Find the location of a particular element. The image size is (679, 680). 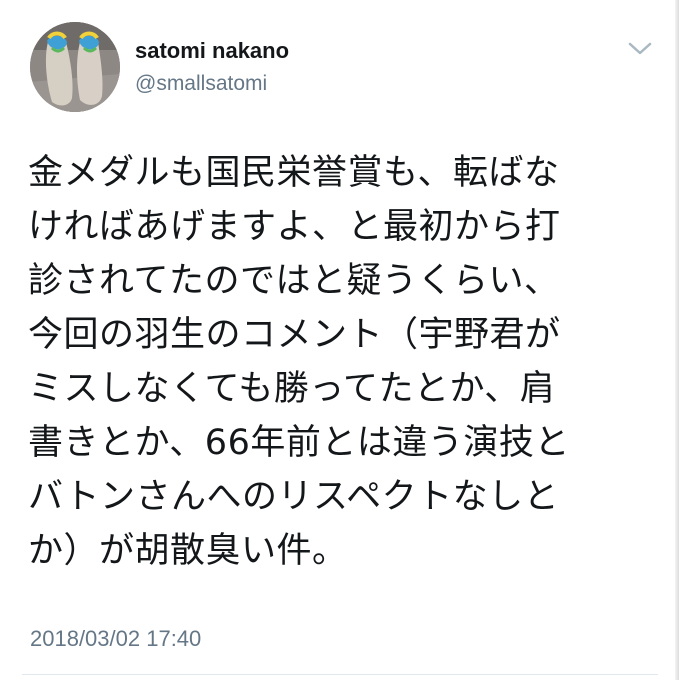

tweet-text-line: ければあげますよ、と最初から打 is located at coordinates (294, 227).